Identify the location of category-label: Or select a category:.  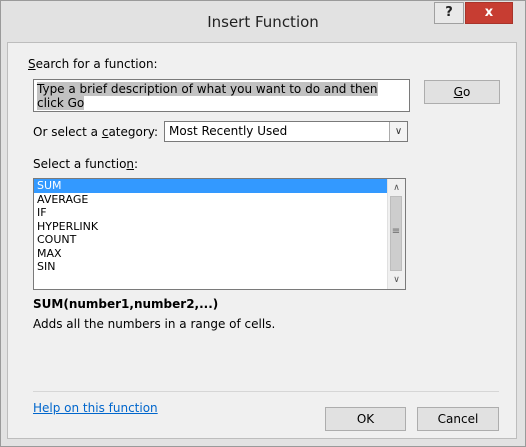
(96, 132).